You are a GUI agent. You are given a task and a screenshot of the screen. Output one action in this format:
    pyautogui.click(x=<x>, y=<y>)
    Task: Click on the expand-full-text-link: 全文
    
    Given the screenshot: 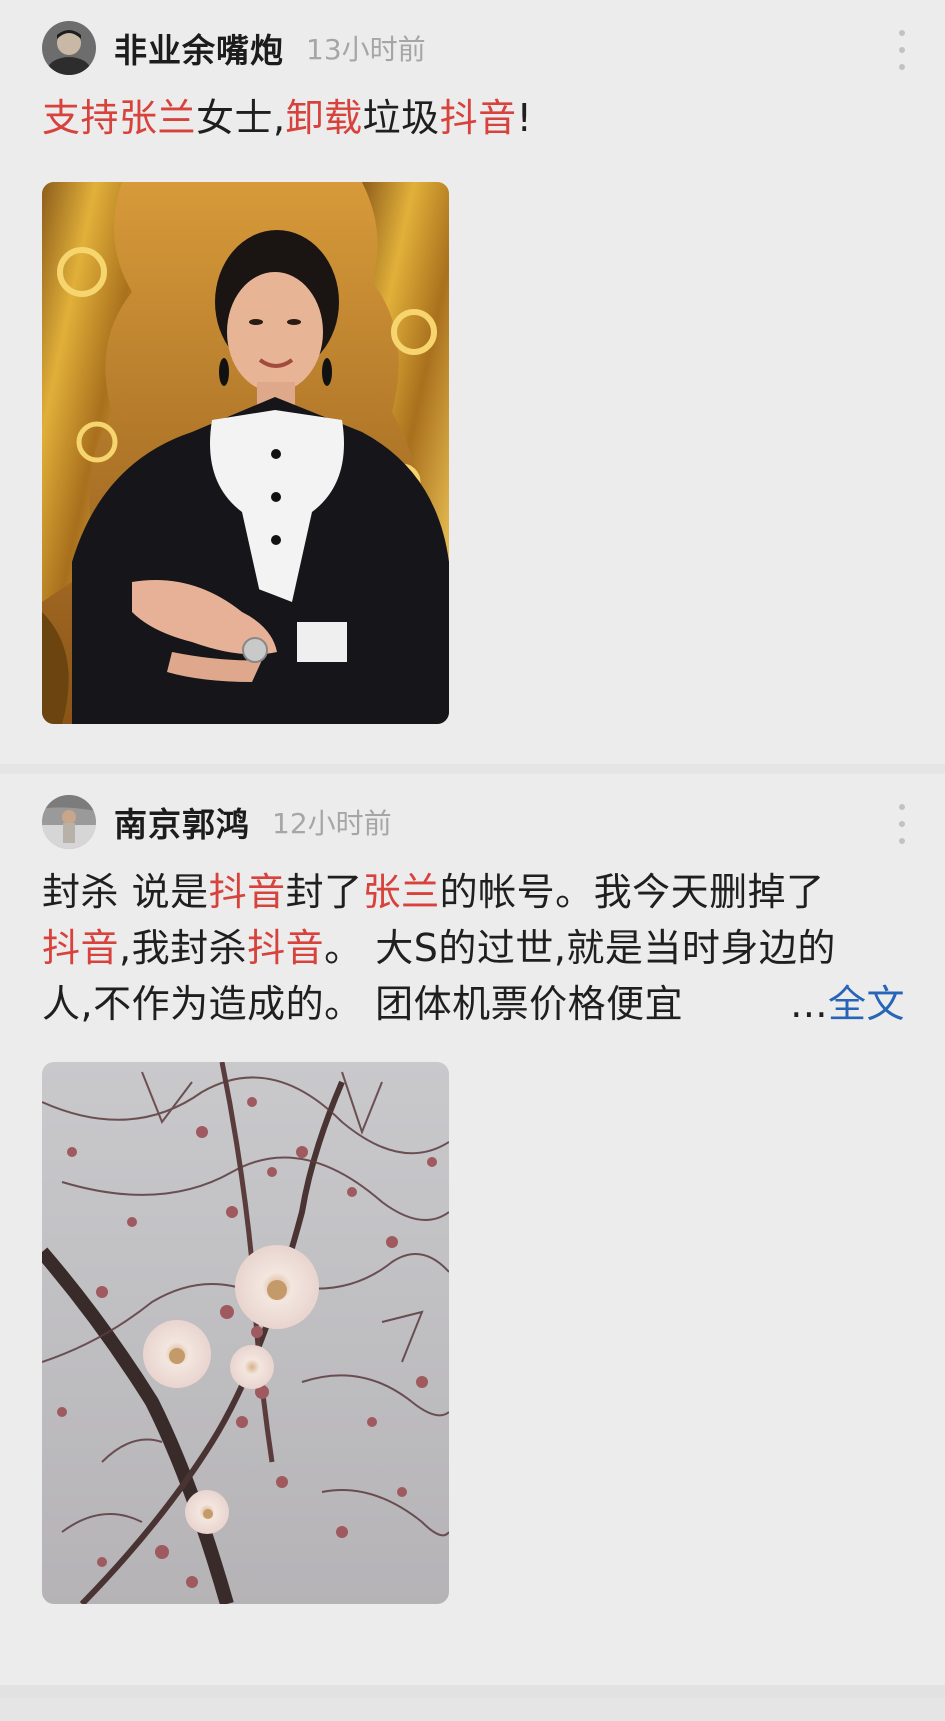 What is the action you would take?
    pyautogui.click(x=866, y=1004)
    